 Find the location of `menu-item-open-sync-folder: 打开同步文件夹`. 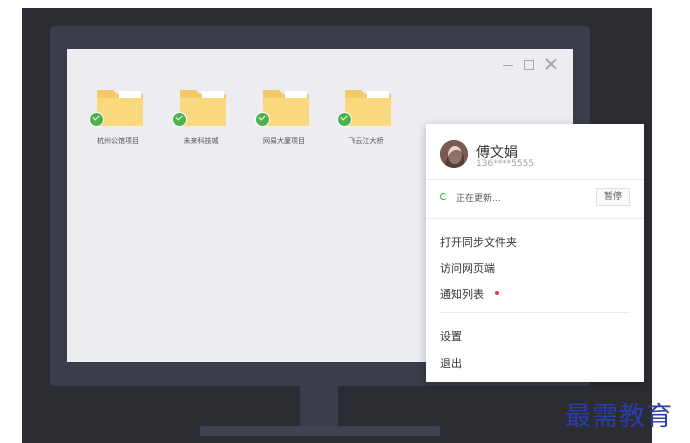

menu-item-open-sync-folder: 打开同步文件夹 is located at coordinates (478, 242).